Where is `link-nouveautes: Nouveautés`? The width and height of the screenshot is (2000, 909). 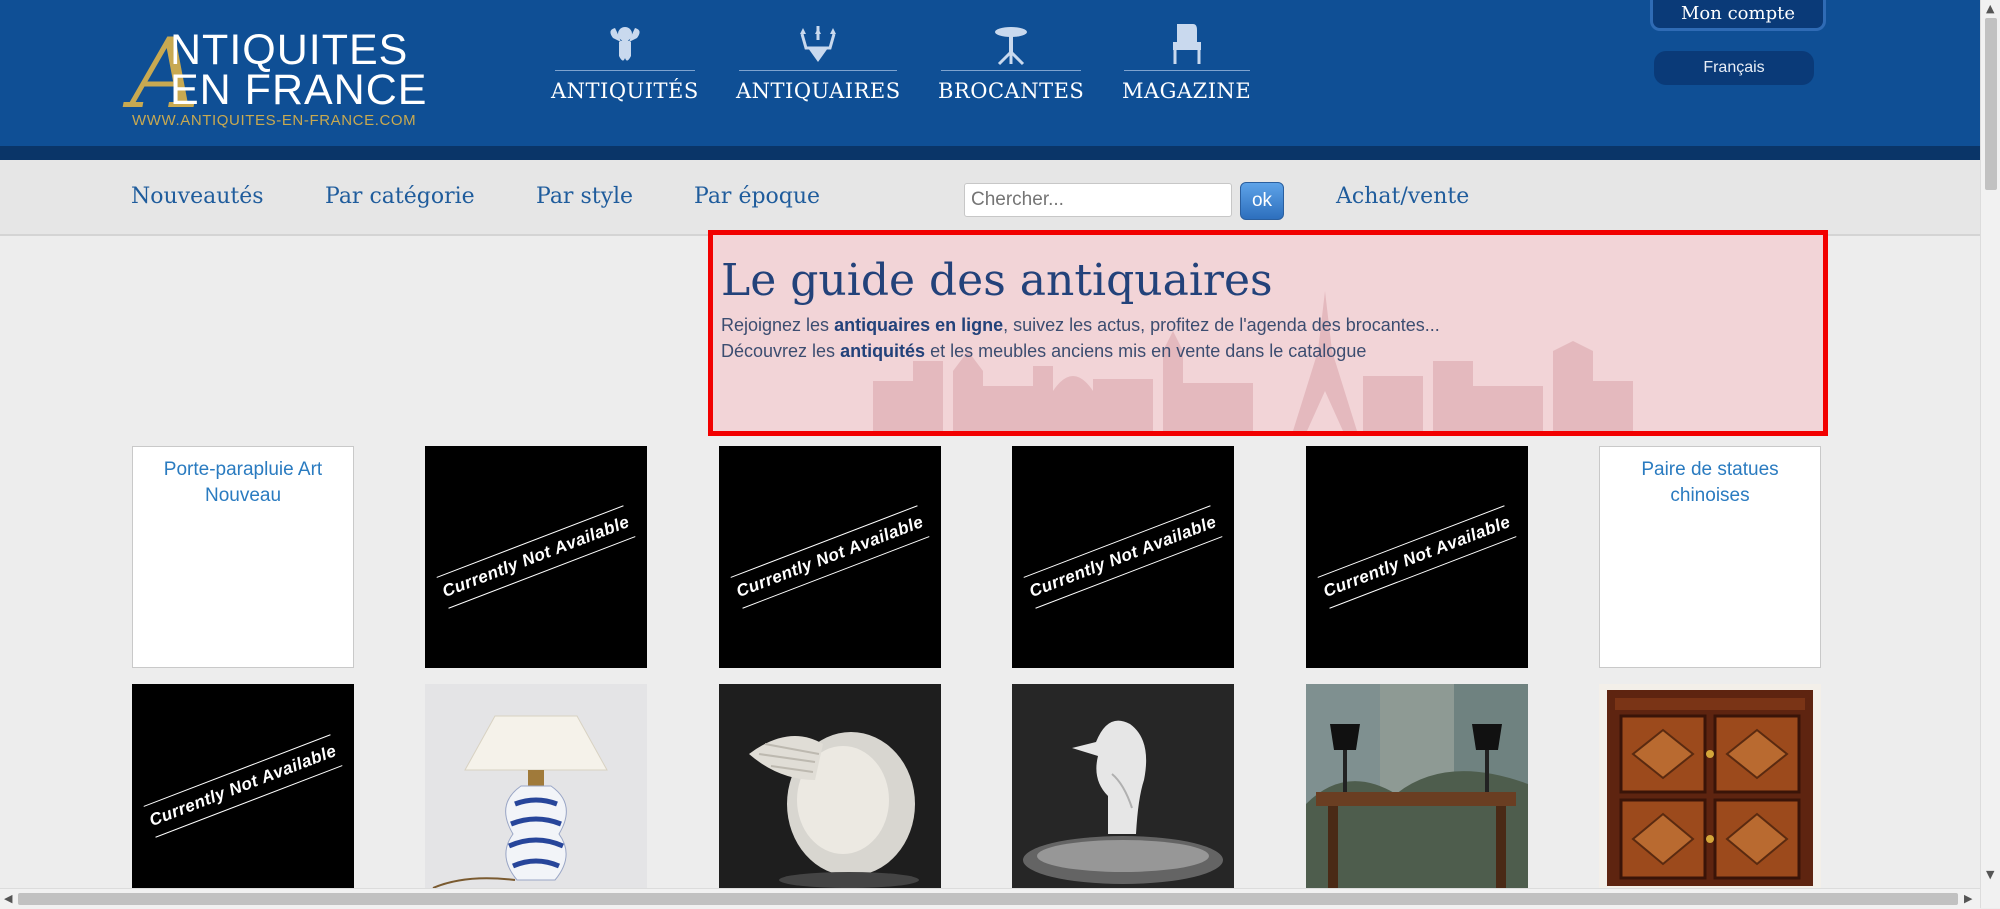 link-nouveautes: Nouveautés is located at coordinates (197, 196).